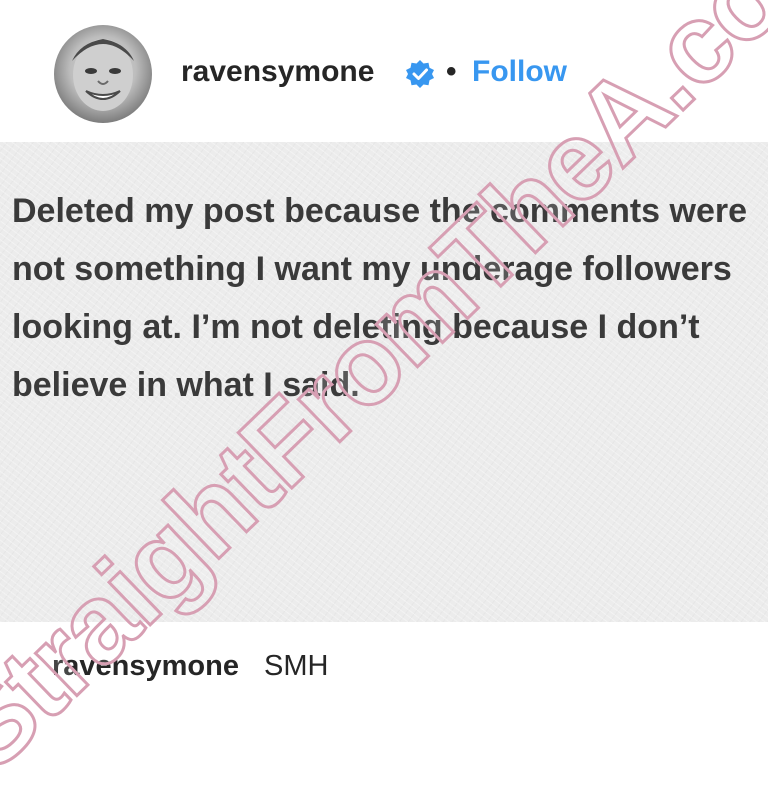 The width and height of the screenshot is (768, 795). What do you see at coordinates (277, 72) in the screenshot?
I see `username: ravensymone` at bounding box center [277, 72].